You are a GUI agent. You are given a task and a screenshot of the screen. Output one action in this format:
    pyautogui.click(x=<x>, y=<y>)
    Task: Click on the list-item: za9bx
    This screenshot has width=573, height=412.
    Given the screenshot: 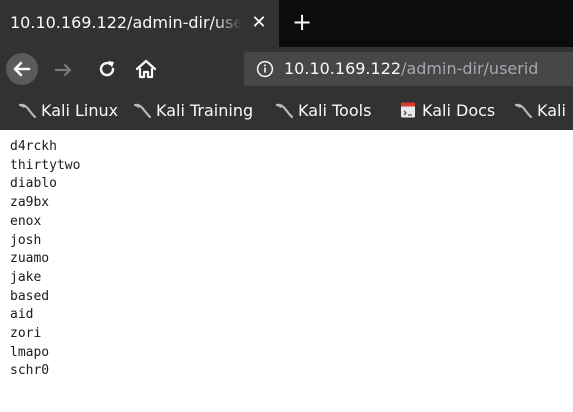 What is the action you would take?
    pyautogui.click(x=30, y=203)
    